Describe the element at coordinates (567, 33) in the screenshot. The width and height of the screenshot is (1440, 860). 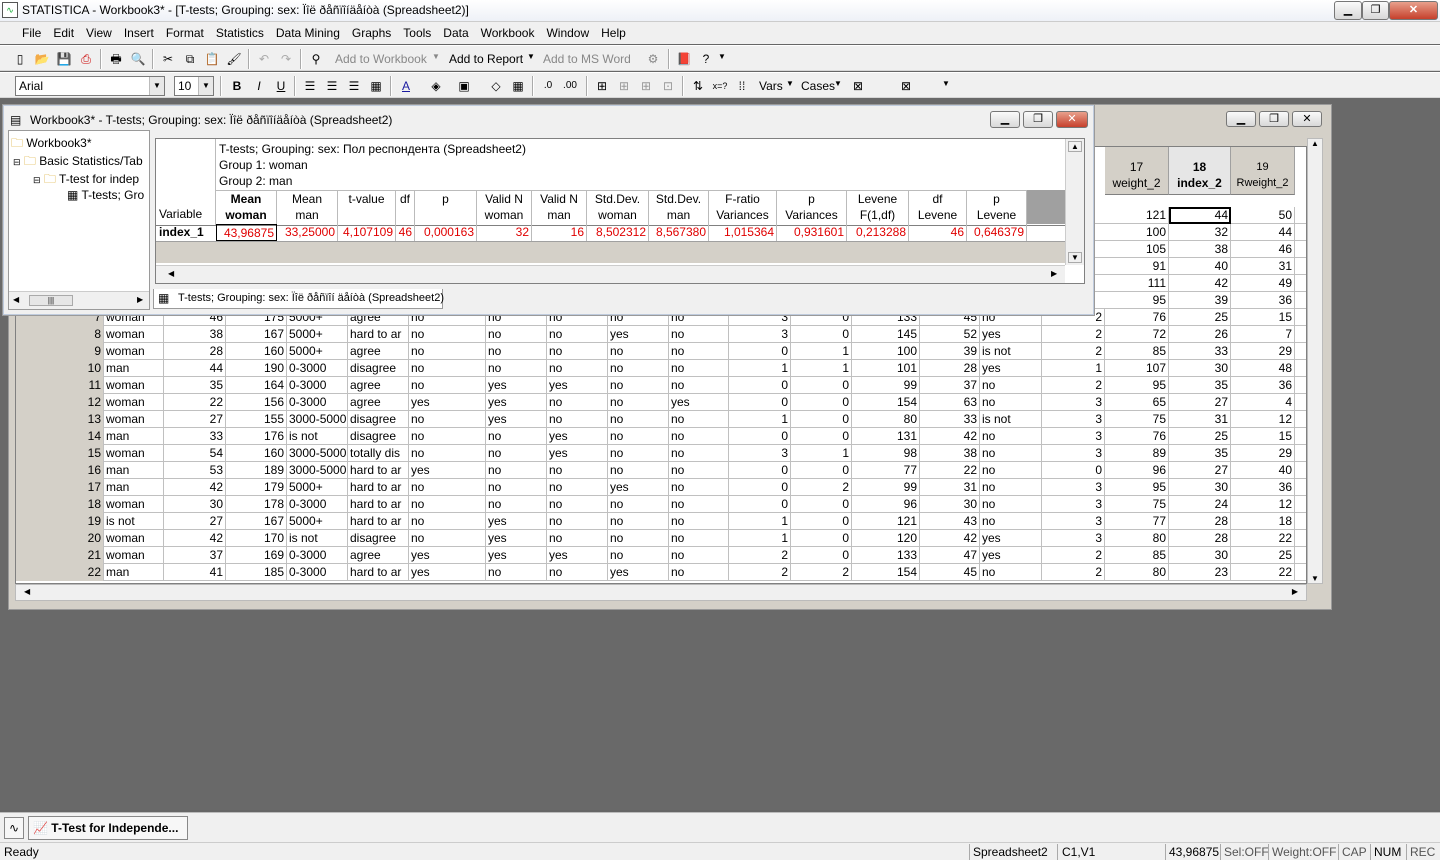
I see `menu-window: Window` at that location.